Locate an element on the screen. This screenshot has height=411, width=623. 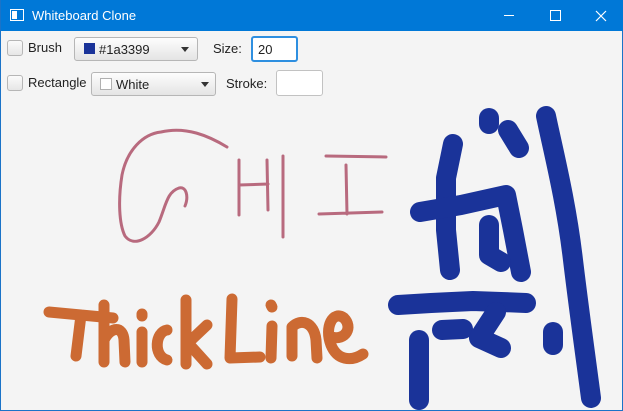
app-window-icon is located at coordinates (17, 15).